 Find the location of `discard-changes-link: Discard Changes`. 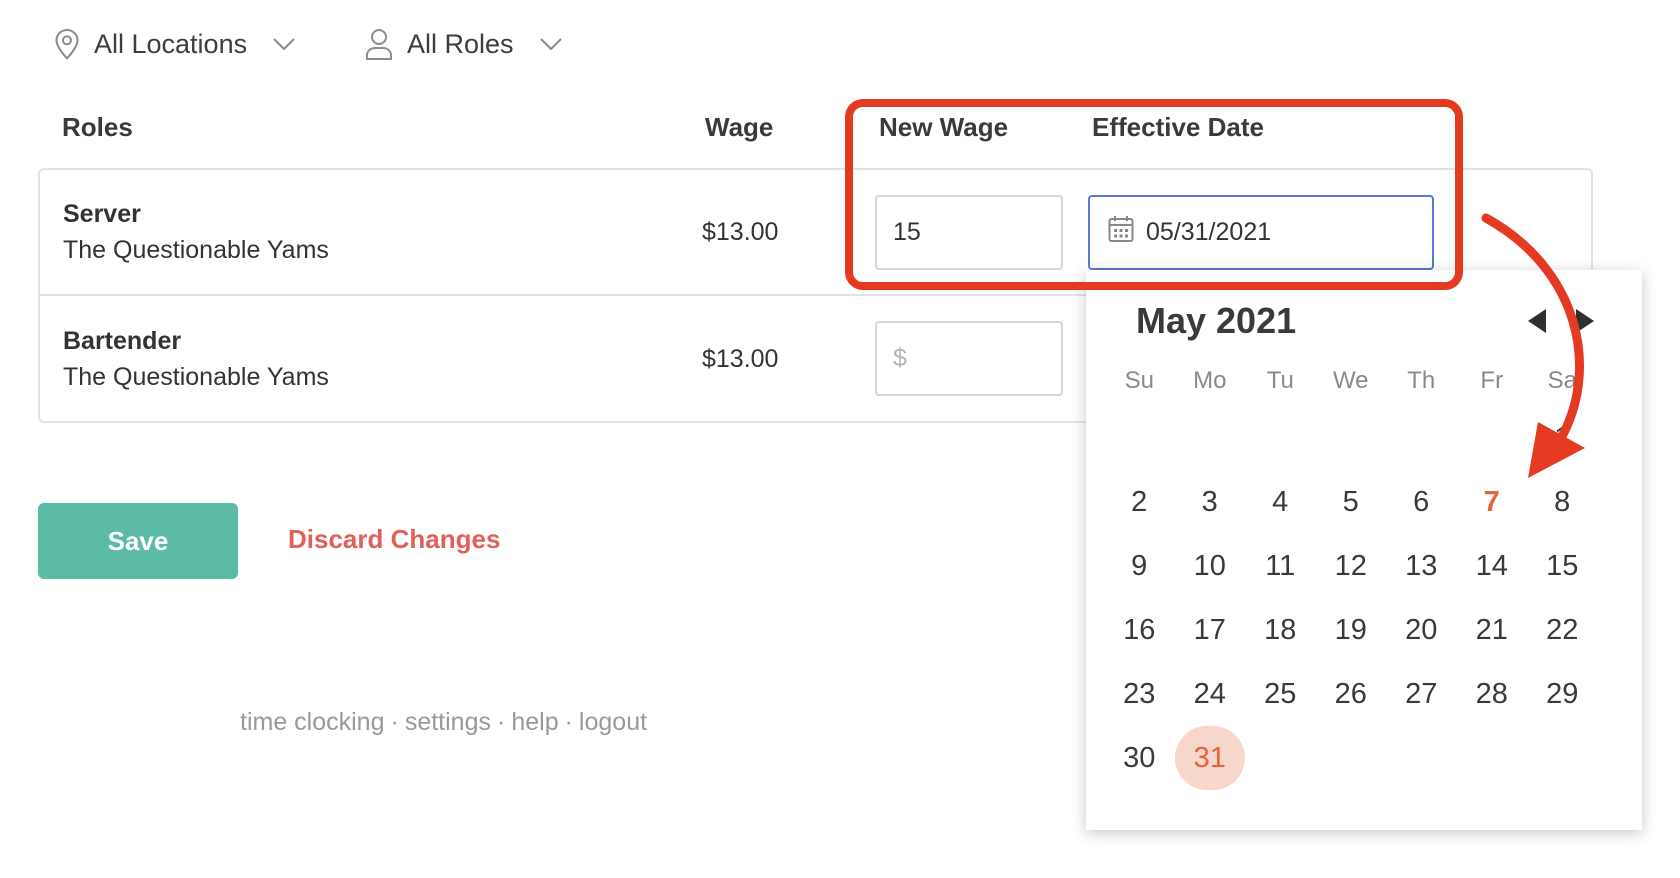

discard-changes-link: Discard Changes is located at coordinates (394, 539).